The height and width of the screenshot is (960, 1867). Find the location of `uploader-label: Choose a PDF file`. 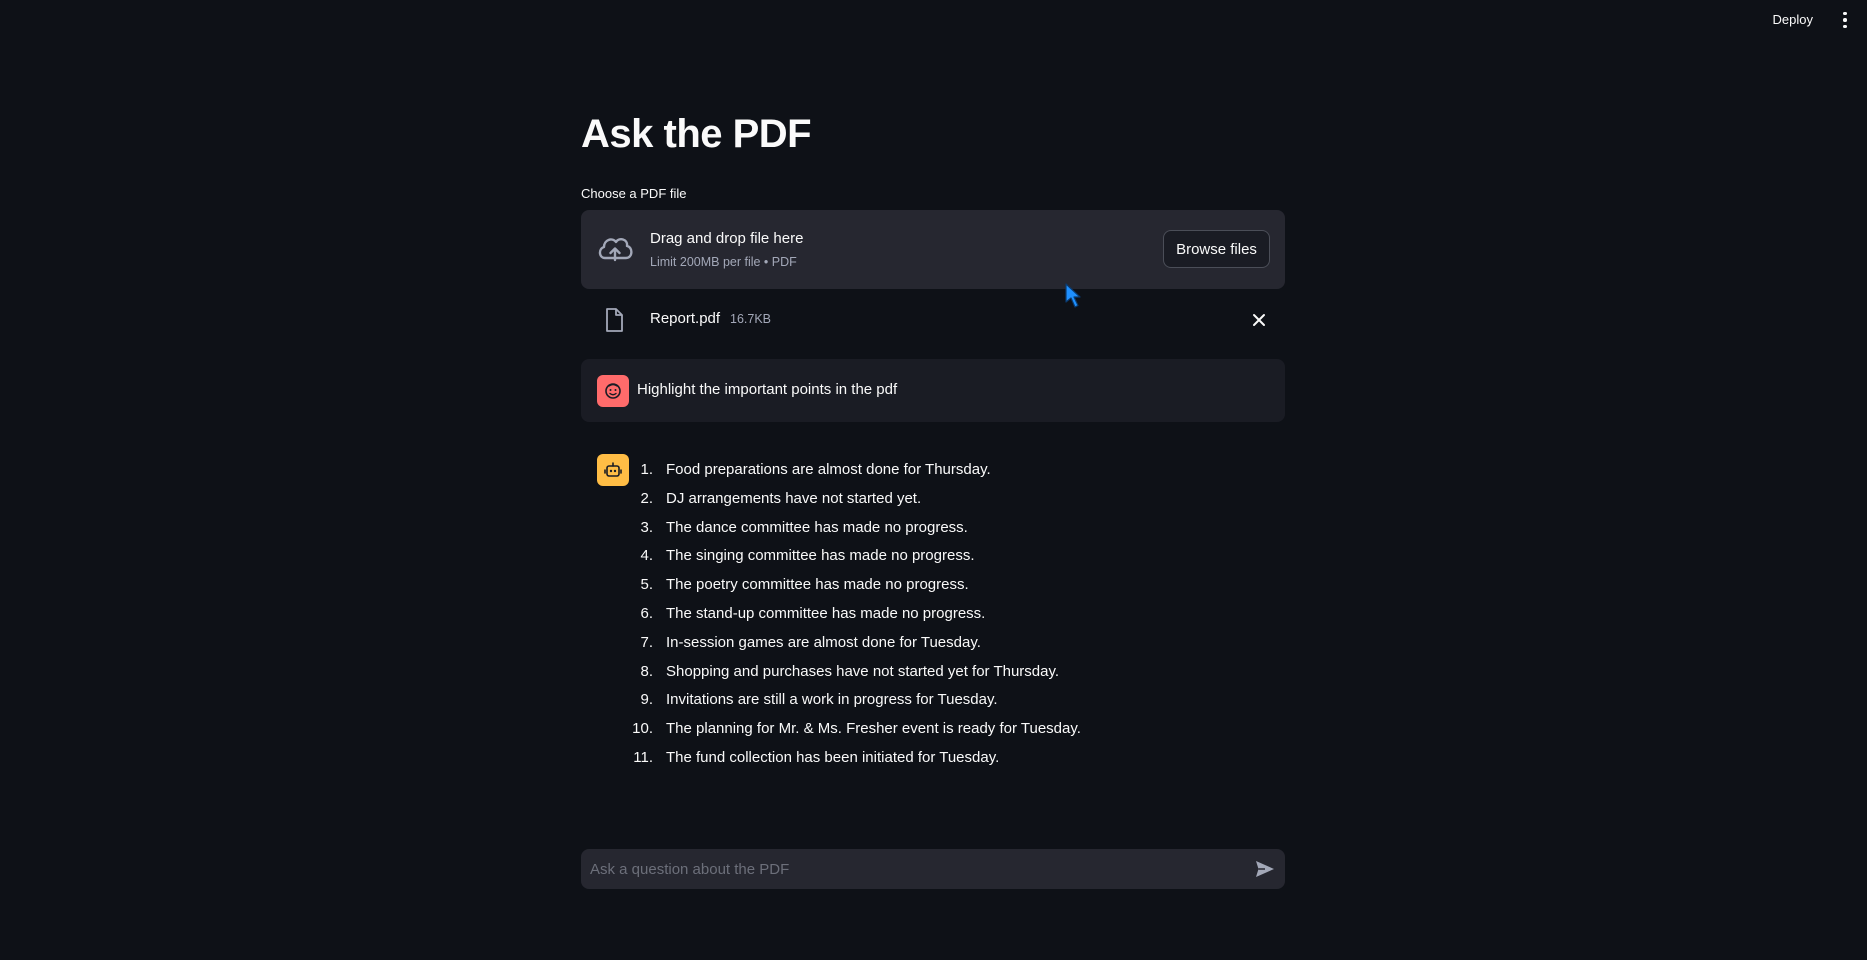

uploader-label: Choose a PDF file is located at coordinates (634, 193).